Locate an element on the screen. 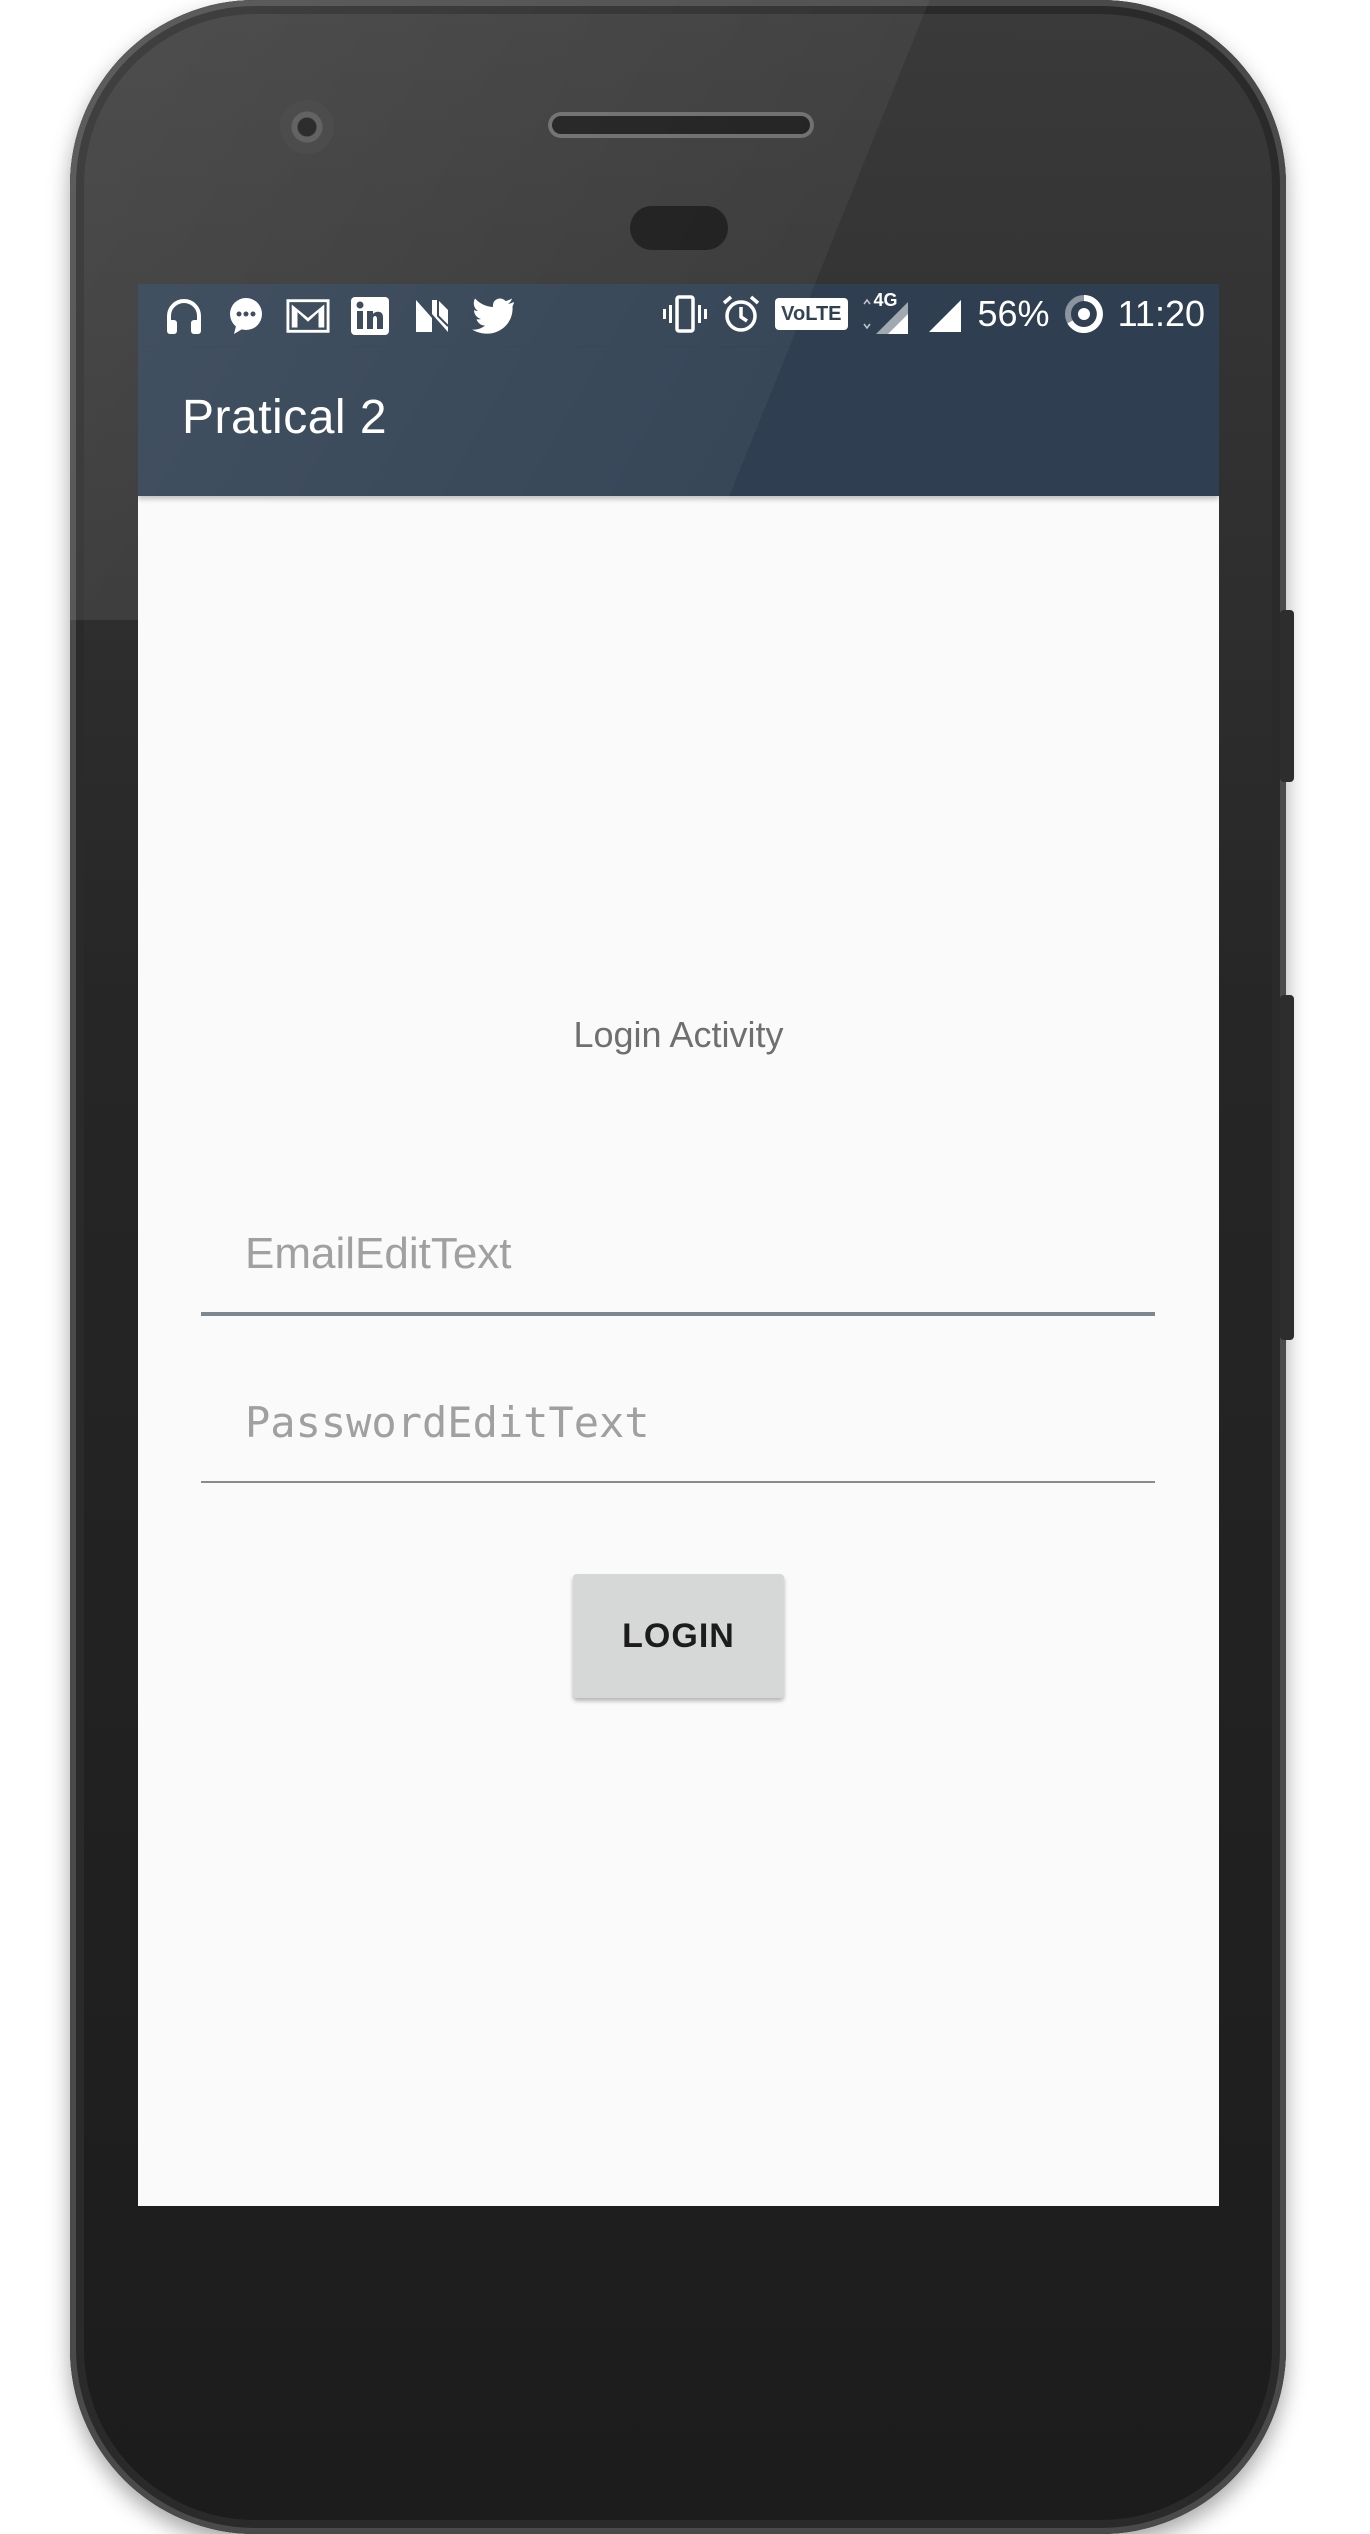  system-status-icons: VoLTE 4G 56% 11:20 is located at coordinates (934, 313).